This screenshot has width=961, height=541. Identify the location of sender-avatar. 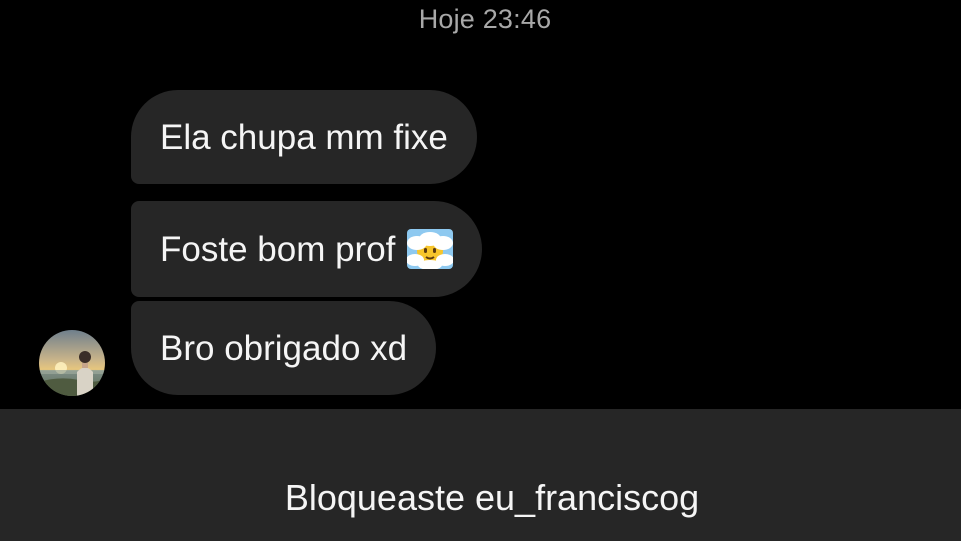
(72, 363).